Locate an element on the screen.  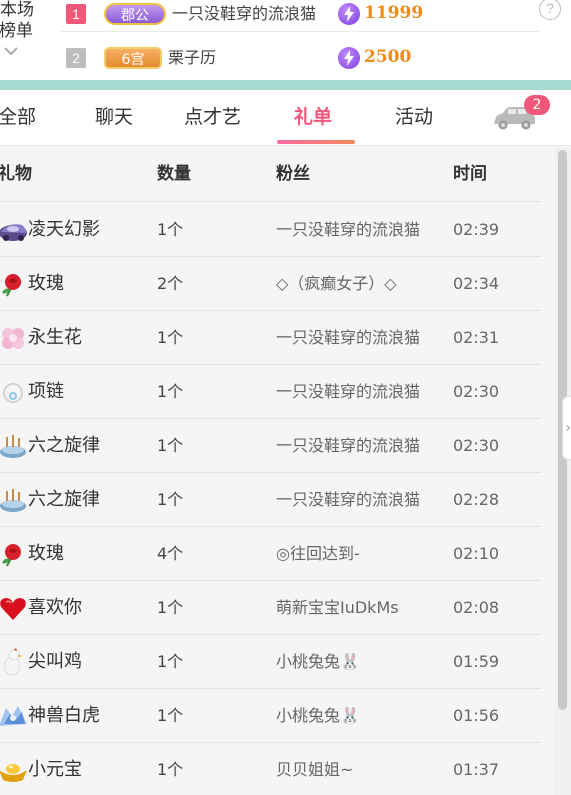
table-row: 玫瑰 4个 ◎往回达到- 02:10 is located at coordinates (270, 554).